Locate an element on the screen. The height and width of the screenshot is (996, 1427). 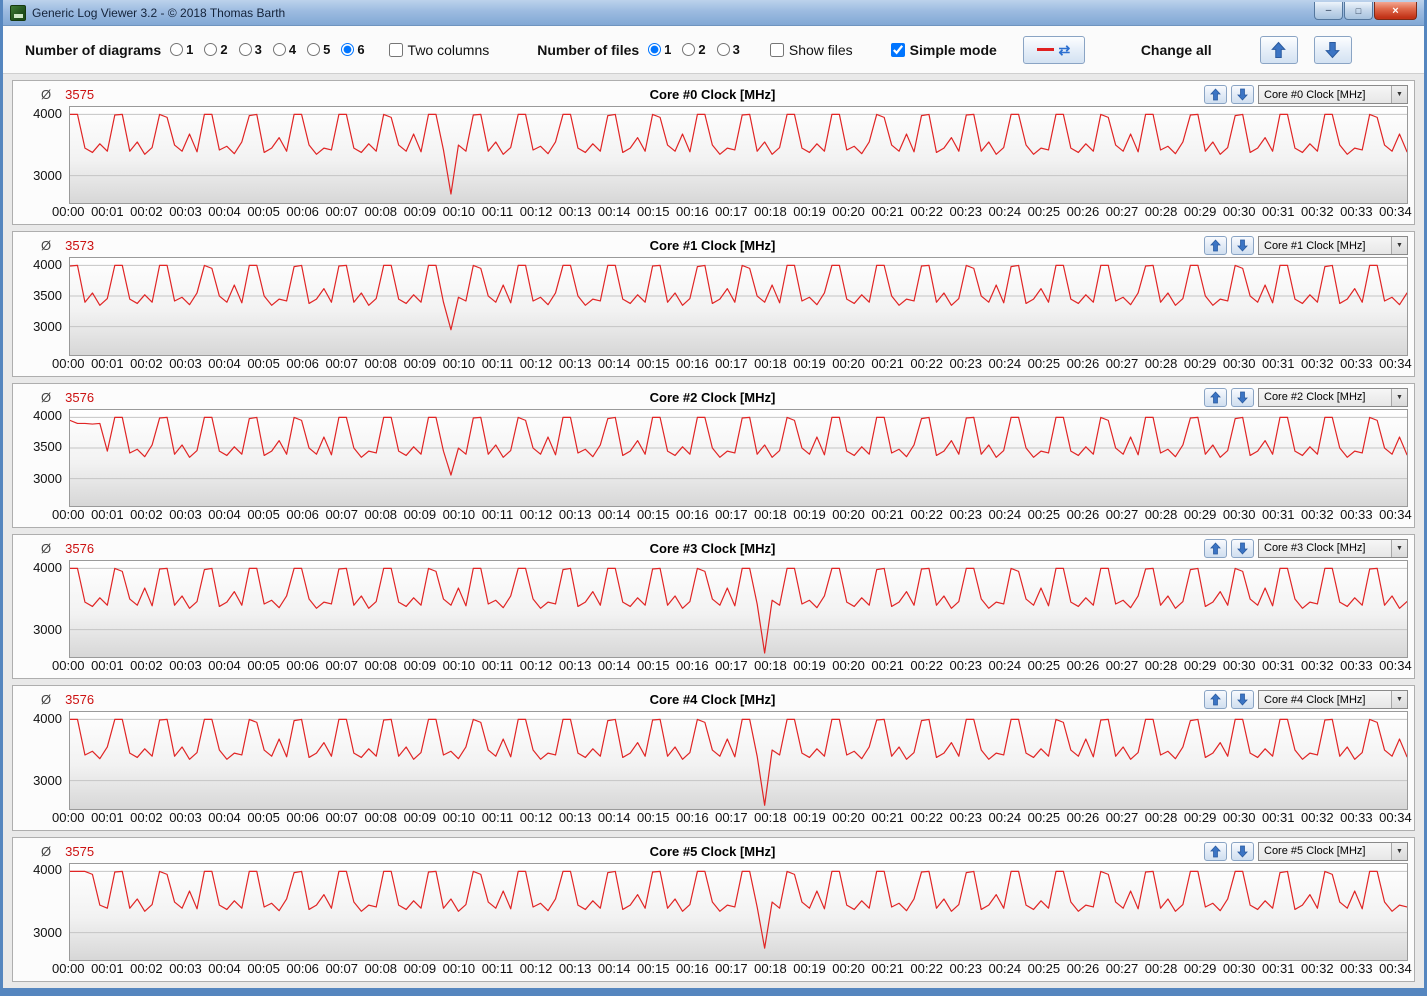
radio-diagrams-3: 3 is located at coordinates (250, 49).